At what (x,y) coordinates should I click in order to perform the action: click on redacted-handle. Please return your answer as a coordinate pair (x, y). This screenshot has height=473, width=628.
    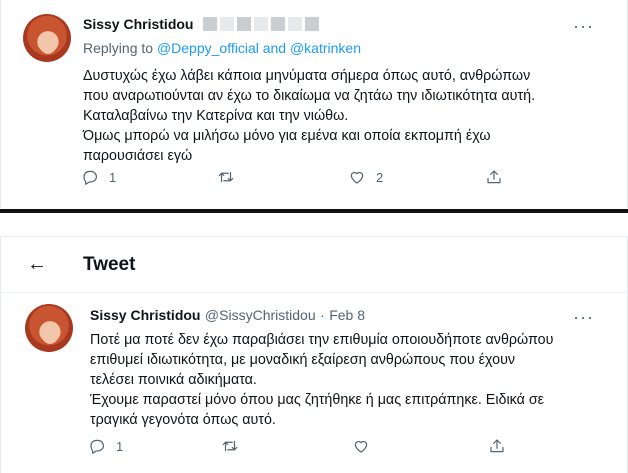
    Looking at the image, I should click on (259, 24).